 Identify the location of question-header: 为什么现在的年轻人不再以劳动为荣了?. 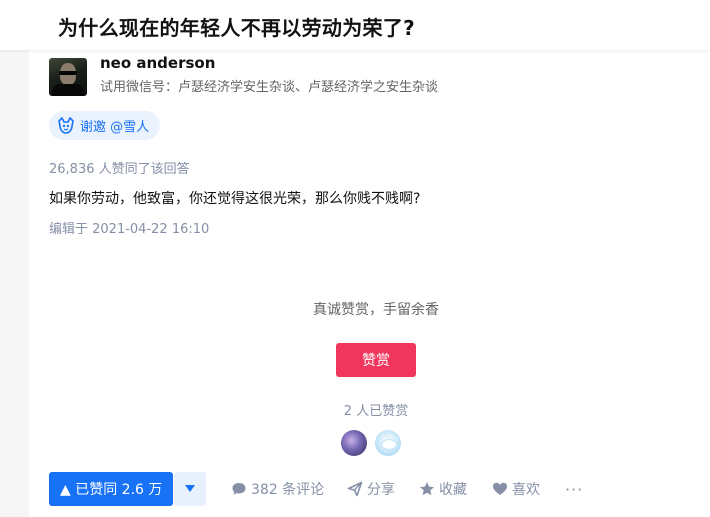
(355, 25).